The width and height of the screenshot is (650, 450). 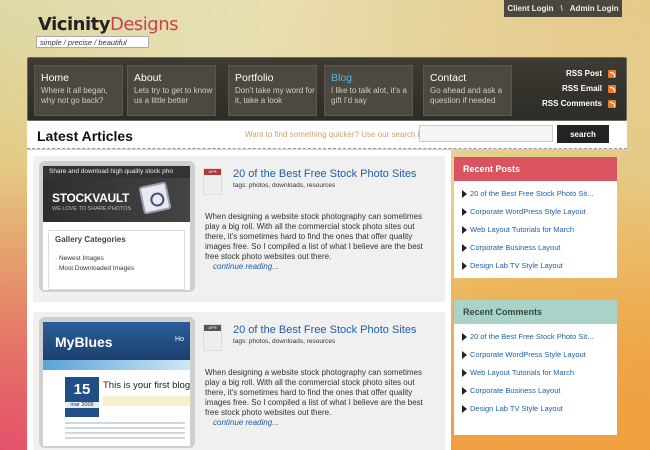 What do you see at coordinates (55, 78) in the screenshot?
I see `nav-title: Home` at bounding box center [55, 78].